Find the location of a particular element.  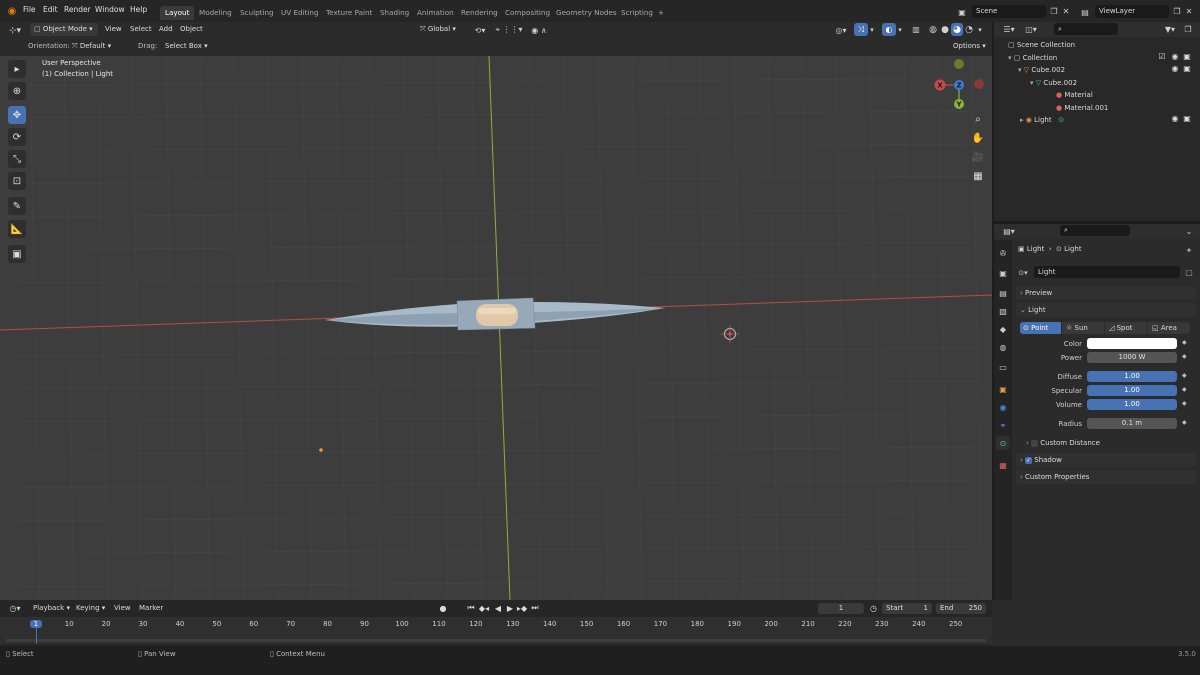

view-layer-tab-icon: ▧ is located at coordinates (1003, 311).